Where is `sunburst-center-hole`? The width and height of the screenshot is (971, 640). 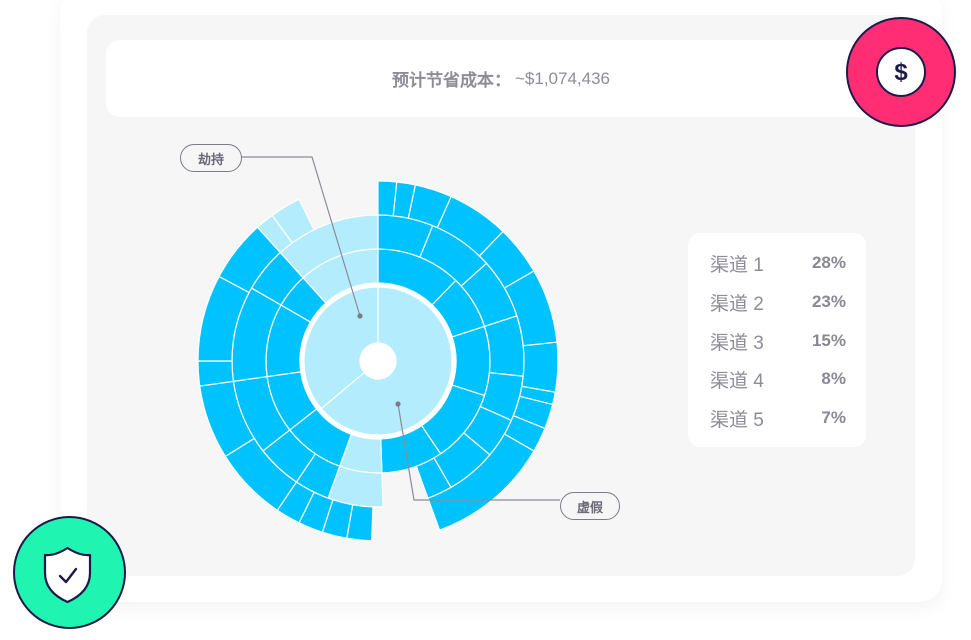
sunburst-center-hole is located at coordinates (378, 361).